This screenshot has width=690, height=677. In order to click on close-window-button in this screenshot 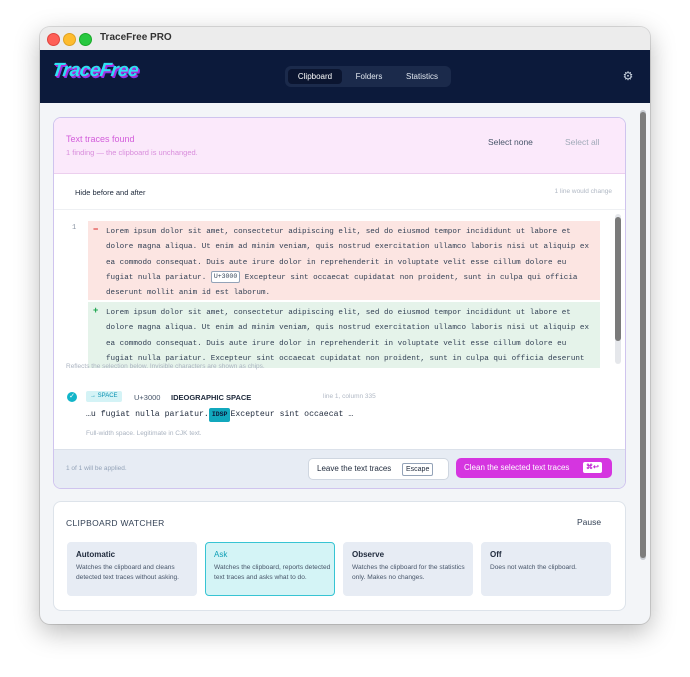, I will do `click(53, 39)`.